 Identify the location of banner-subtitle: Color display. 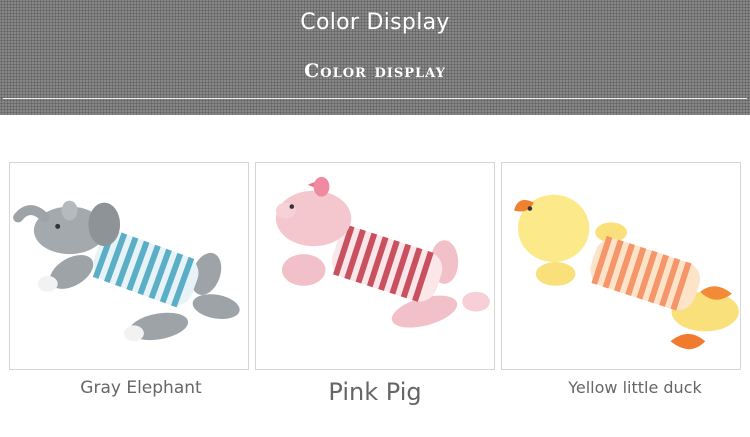
(375, 71).